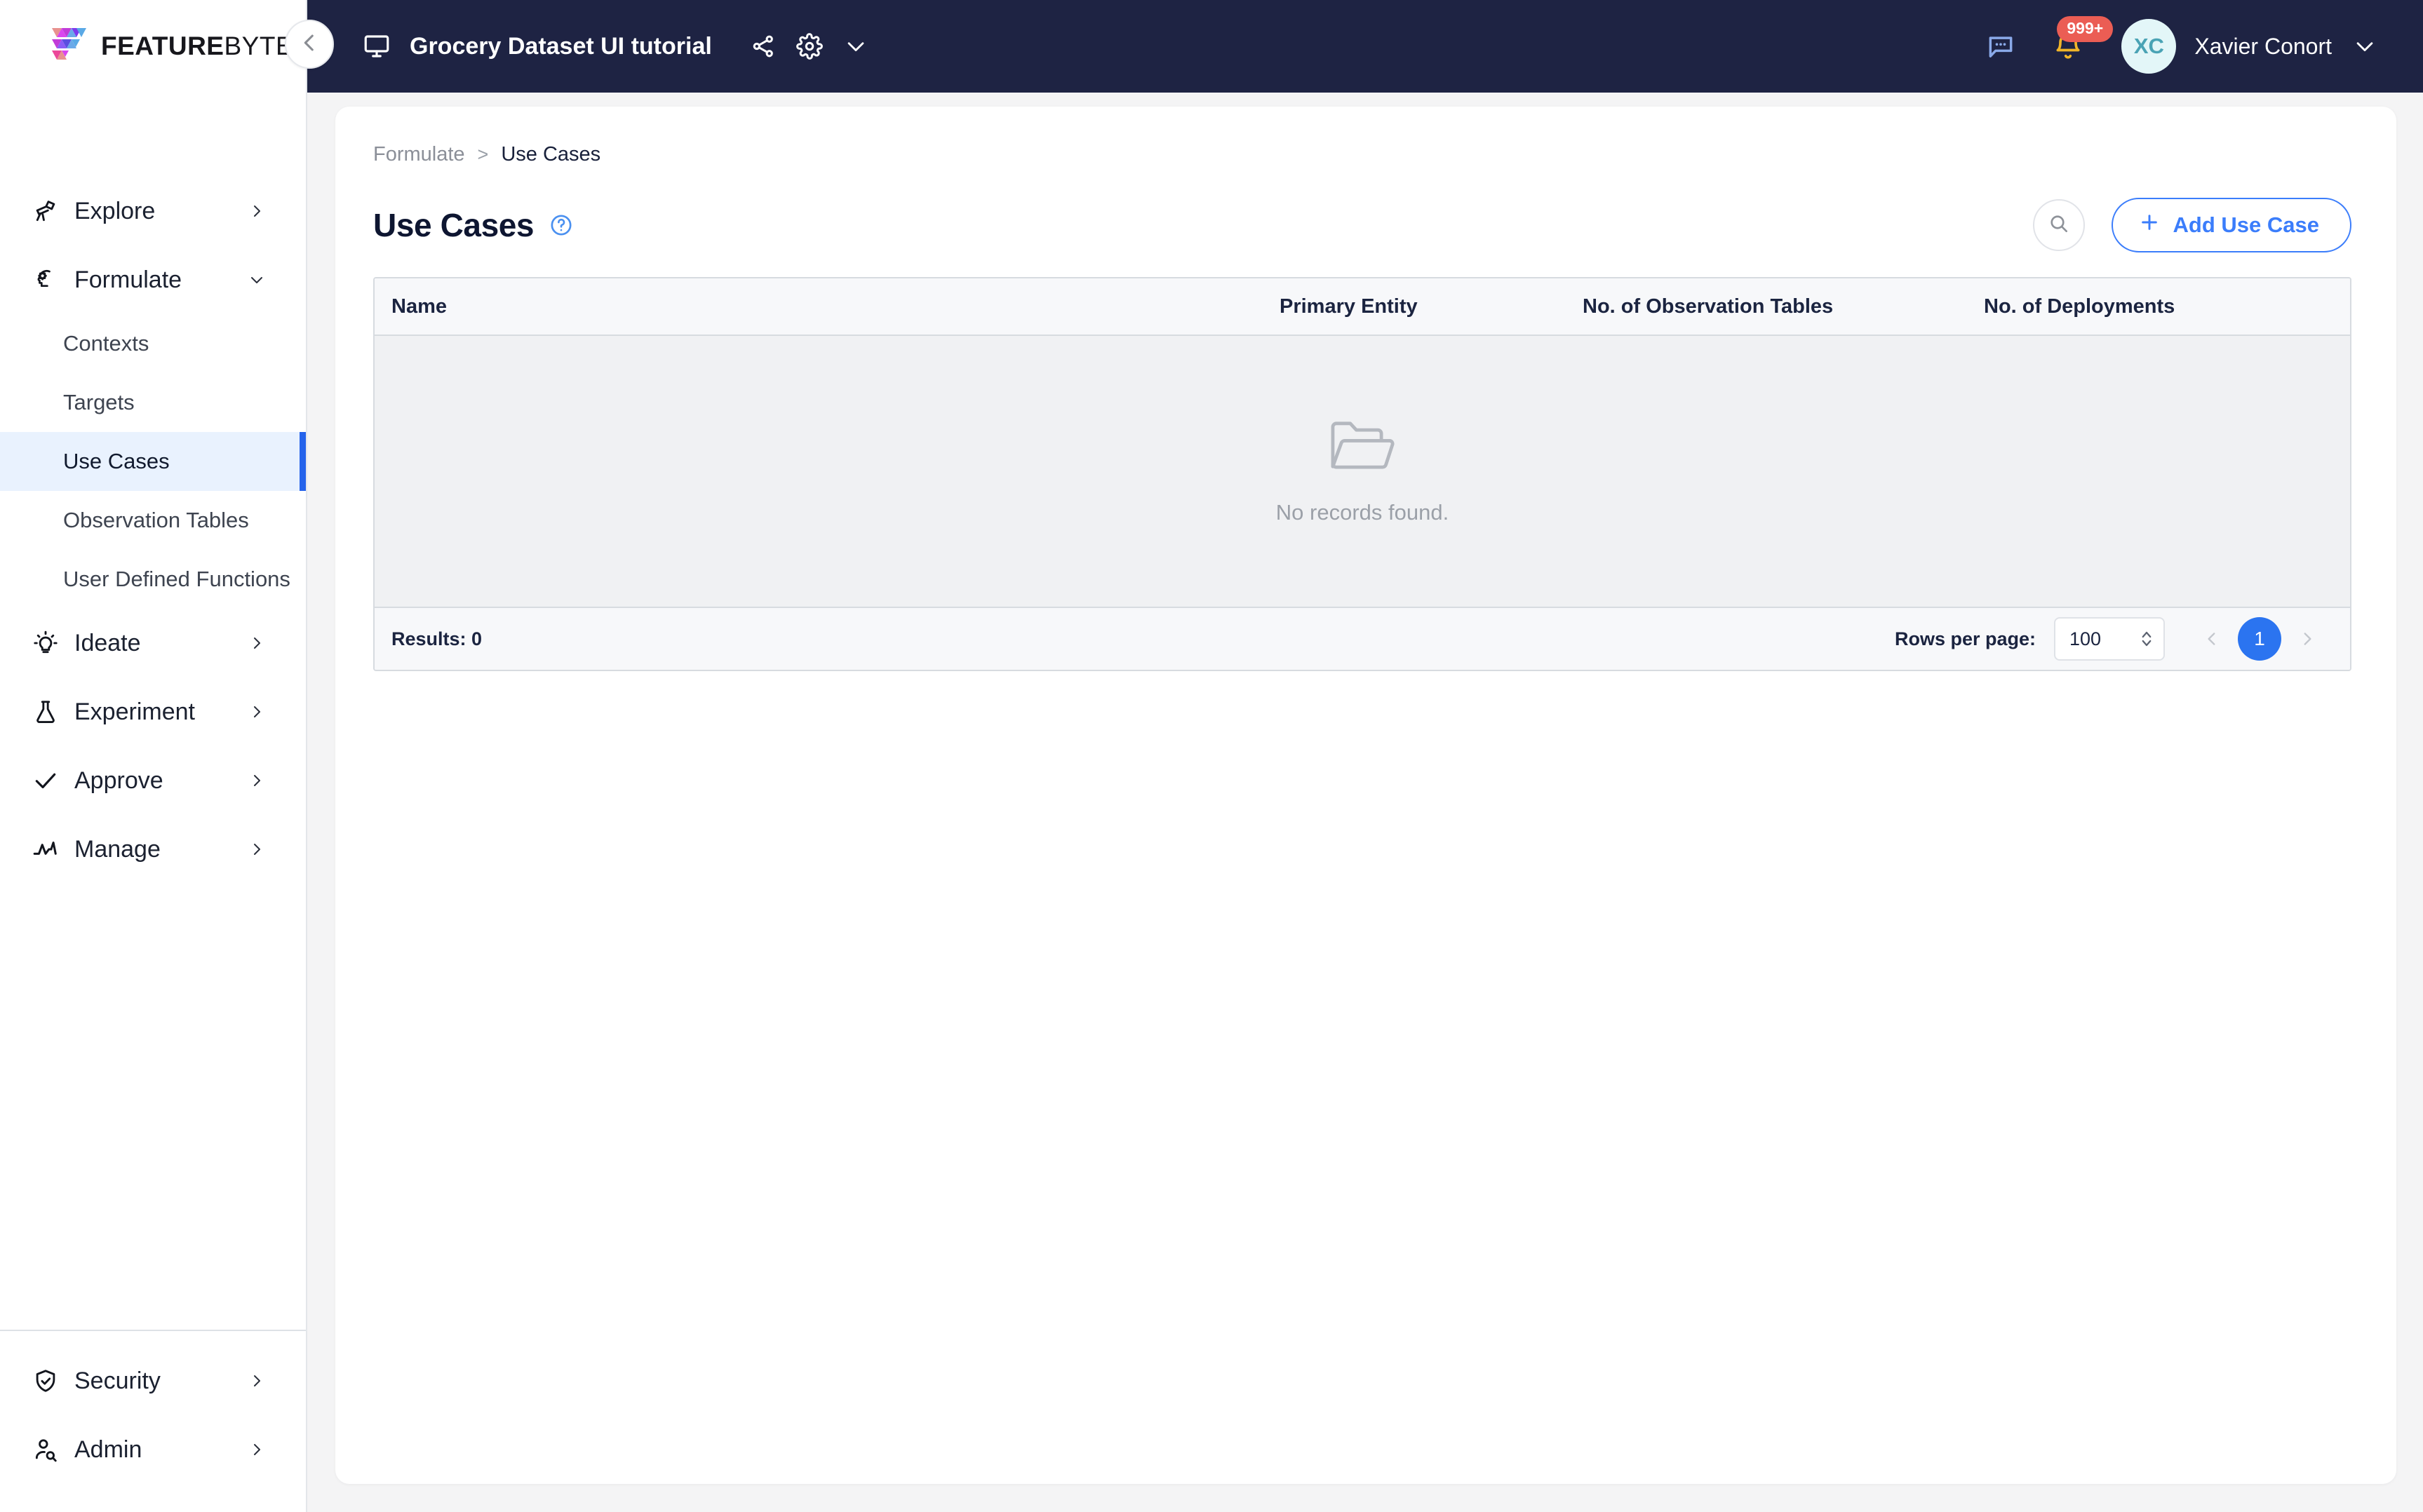 Image resolution: width=2423 pixels, height=1512 pixels. What do you see at coordinates (2086, 29) in the screenshot?
I see `notification-badge: 999+` at bounding box center [2086, 29].